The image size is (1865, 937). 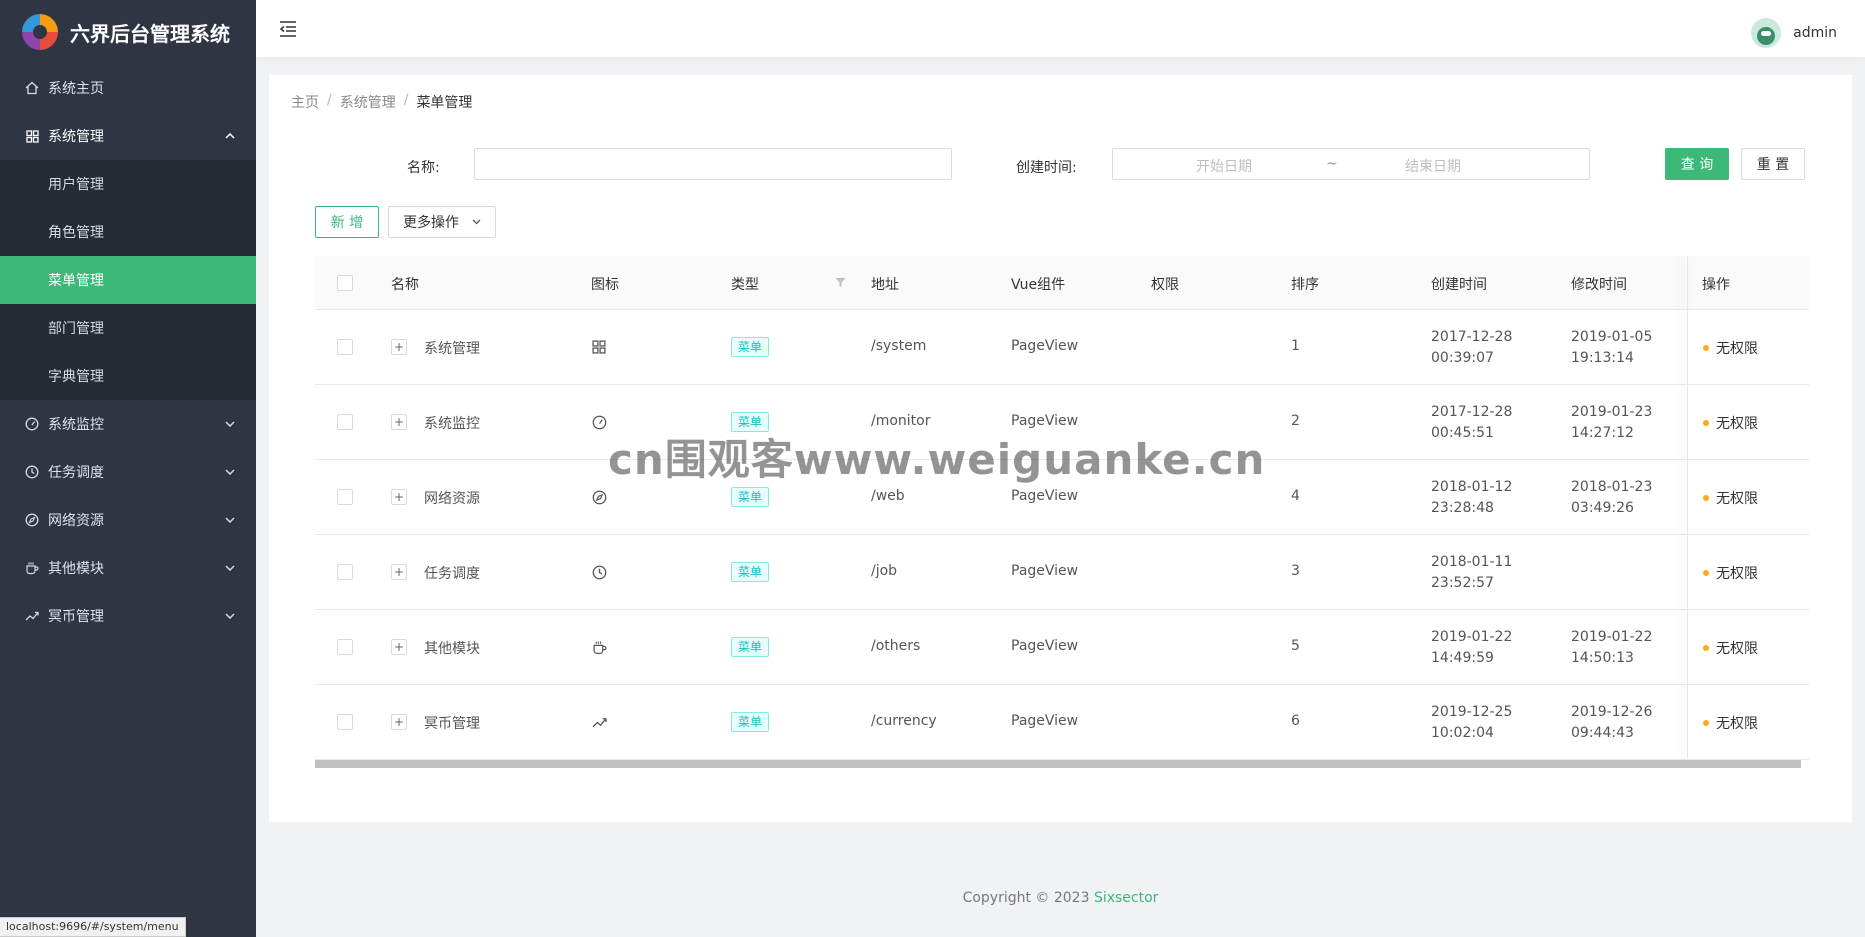 What do you see at coordinates (128, 520) in the screenshot?
I see `sidebar-item-web: 网络资源` at bounding box center [128, 520].